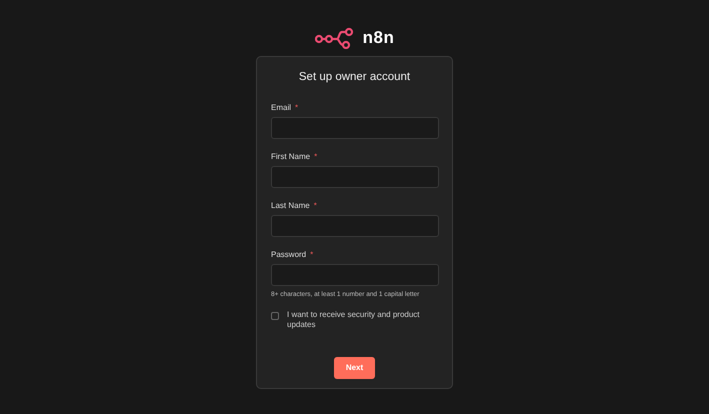 Image resolution: width=709 pixels, height=414 pixels. I want to click on checkbox, so click(275, 316).